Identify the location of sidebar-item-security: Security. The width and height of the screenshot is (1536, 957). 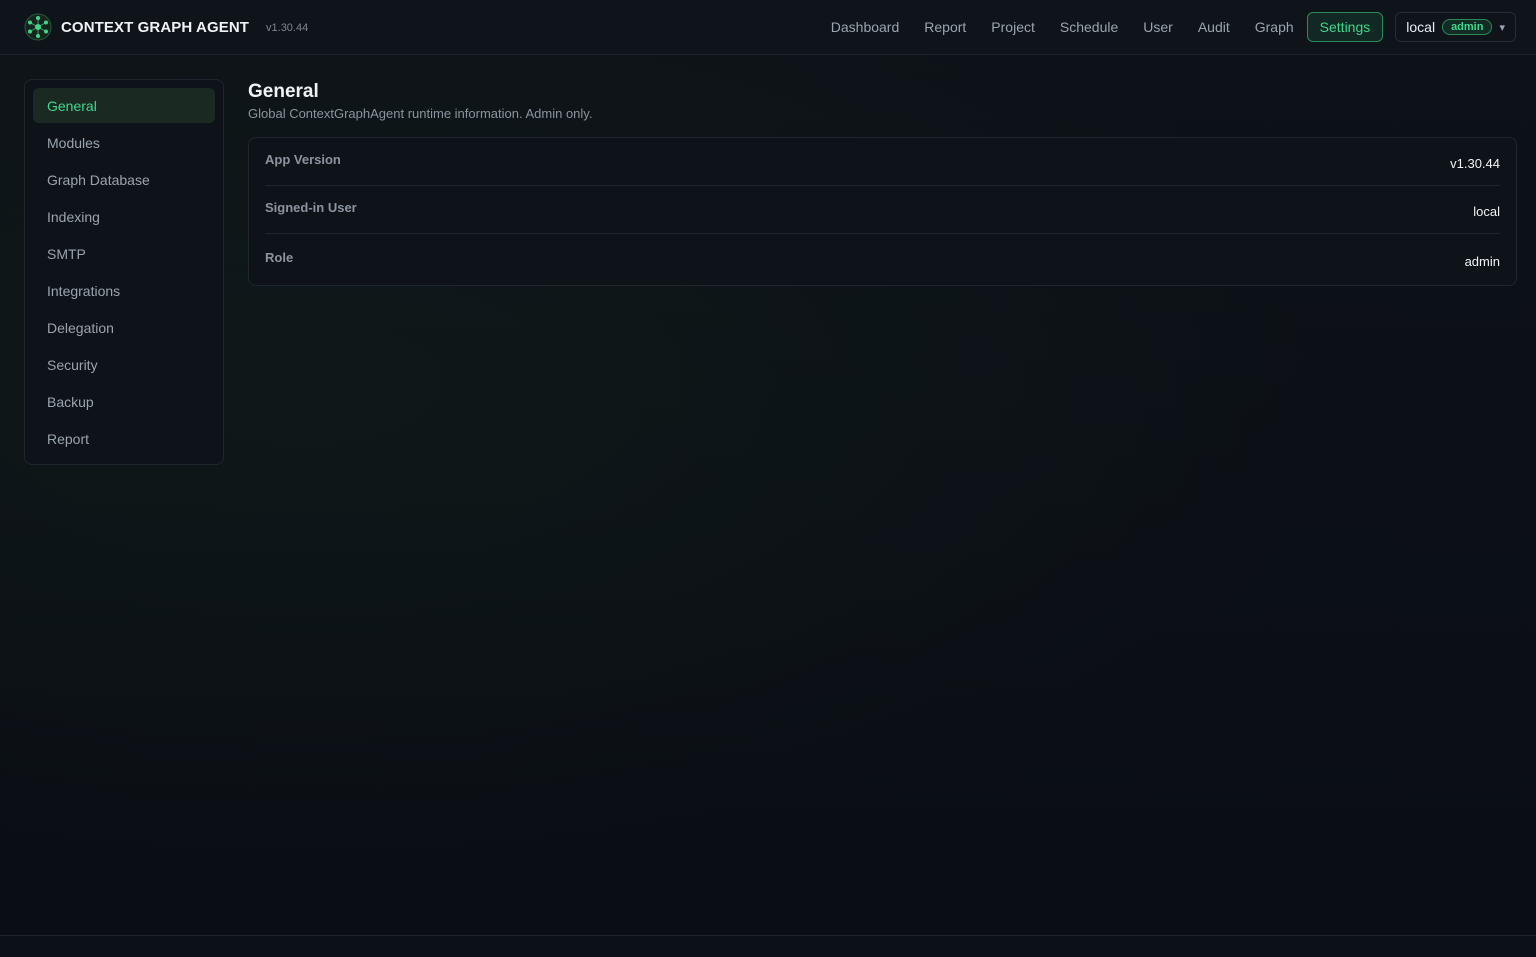
(124, 364).